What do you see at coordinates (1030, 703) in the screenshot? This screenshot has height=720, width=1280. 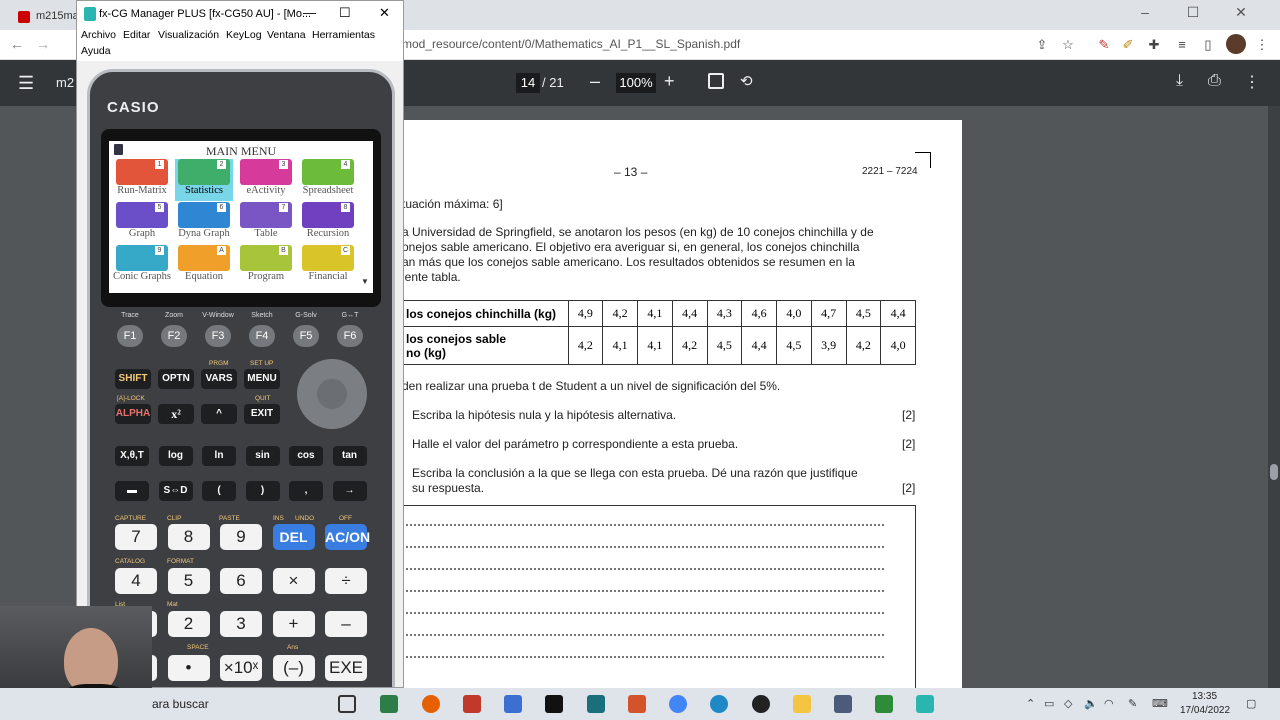 I see `chevron-up-icon: ⌃` at bounding box center [1030, 703].